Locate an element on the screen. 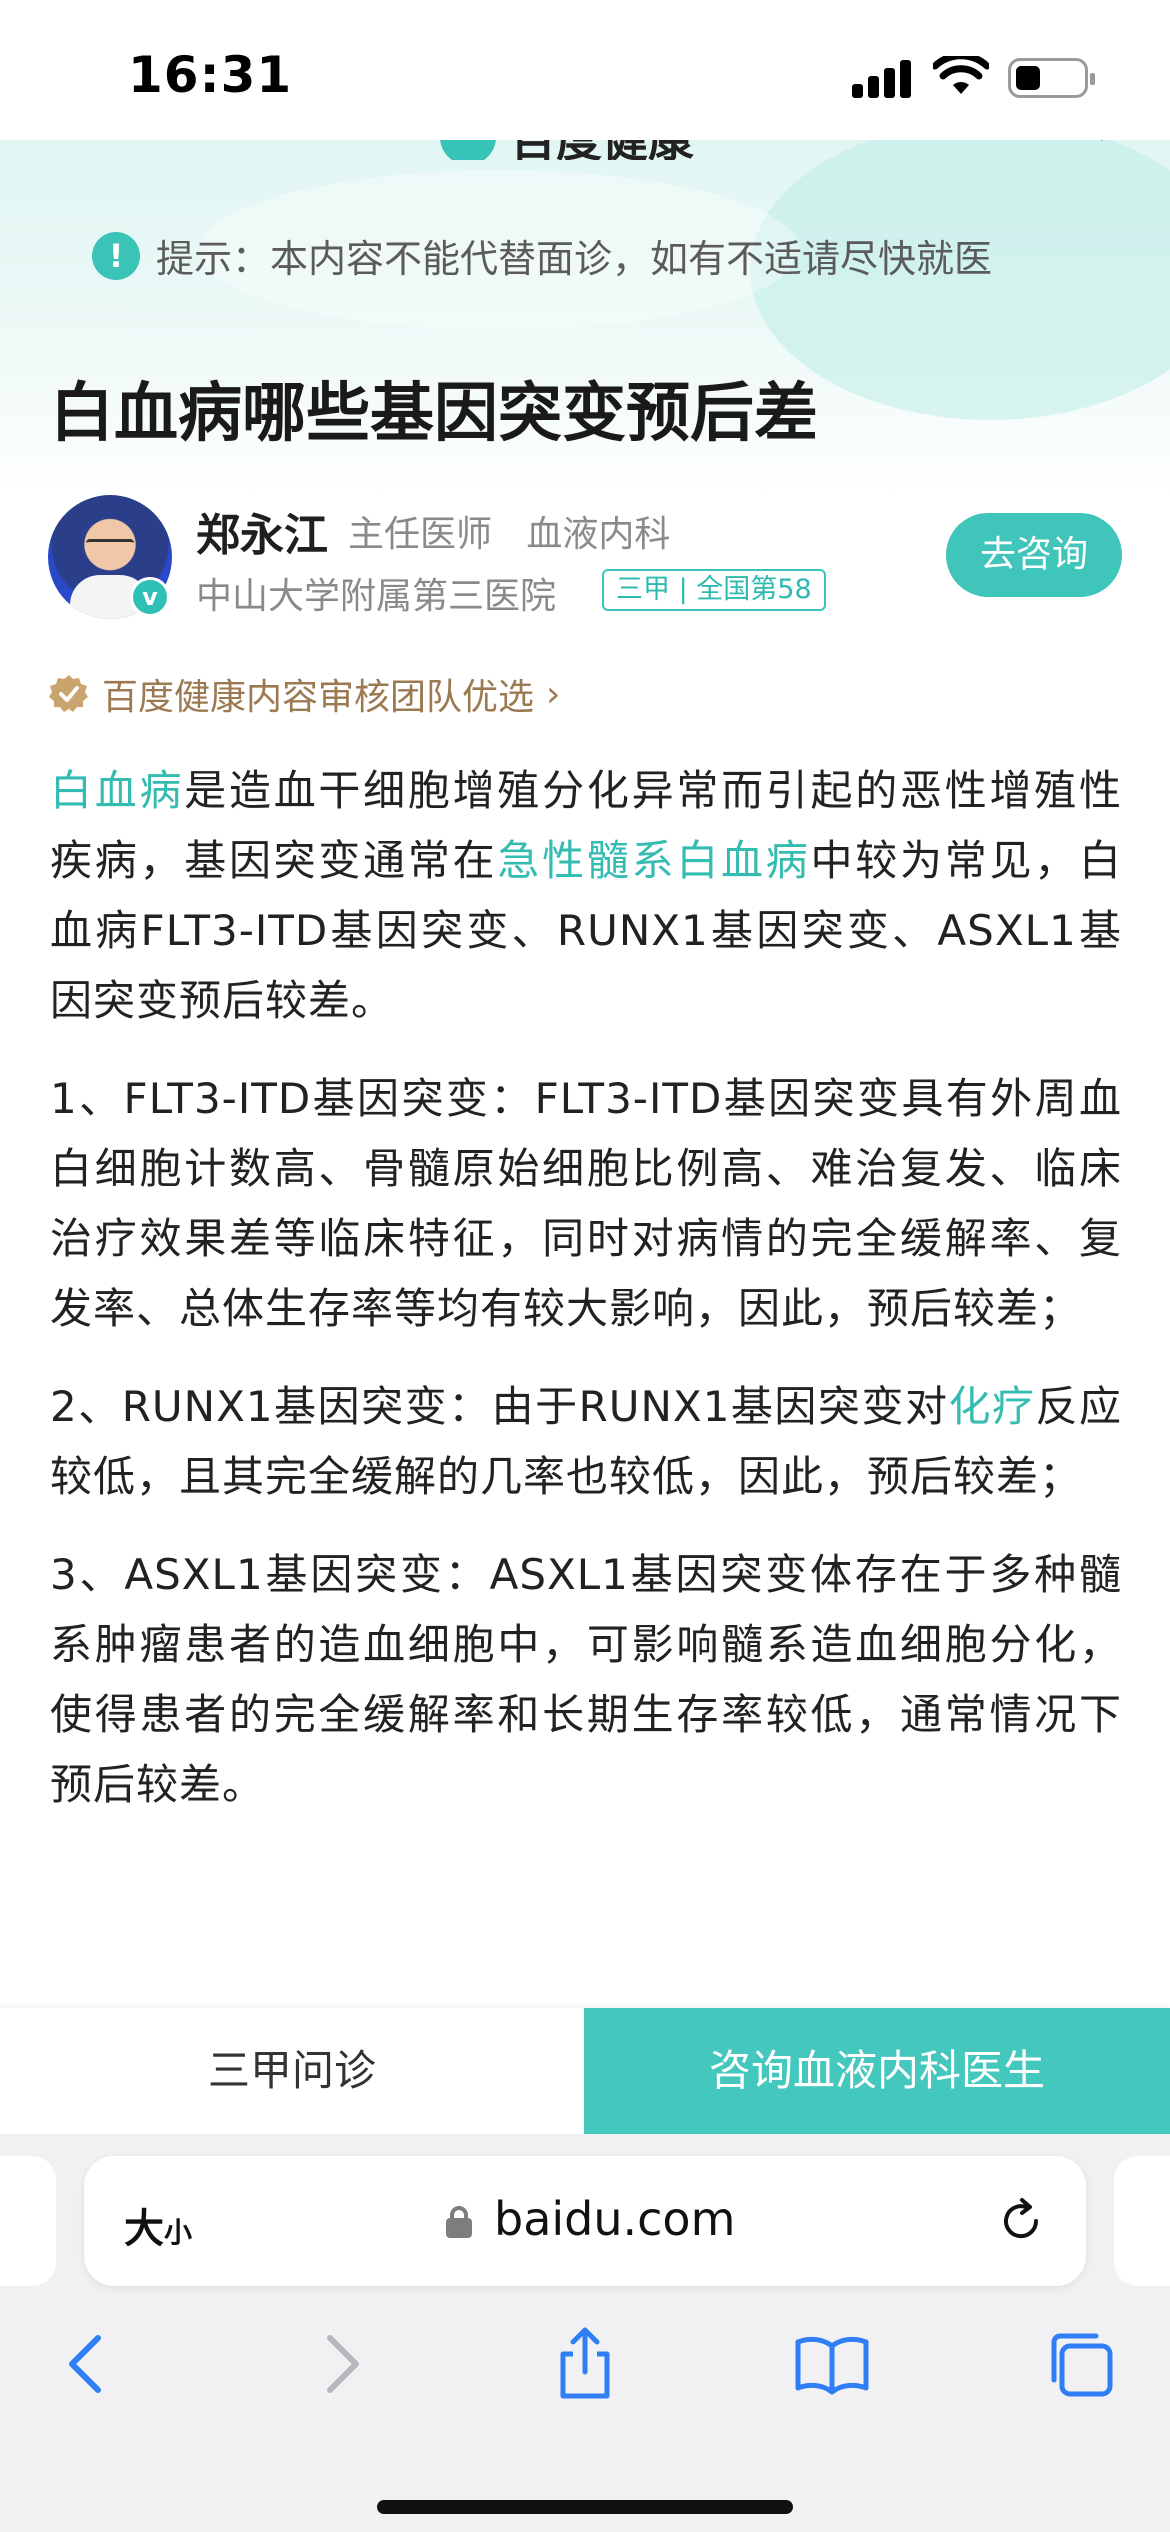 The image size is (1170, 2532). notice-banner: ! 提示：本内容不能代替面诊，如有不适请尽快就医 is located at coordinates (542, 255).